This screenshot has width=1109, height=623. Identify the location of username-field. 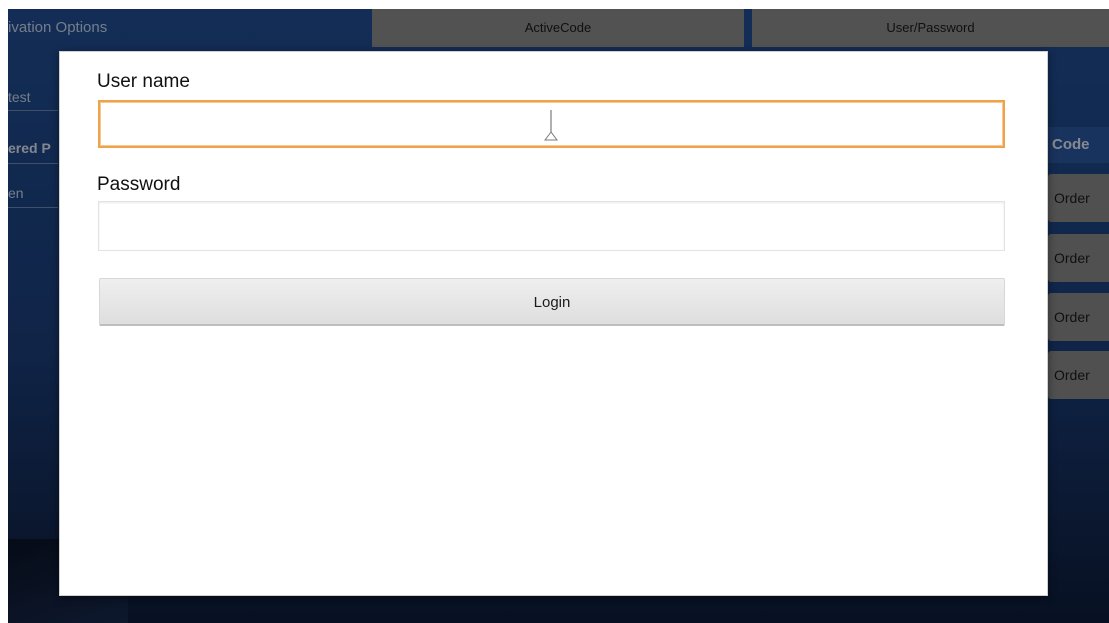
(551, 124).